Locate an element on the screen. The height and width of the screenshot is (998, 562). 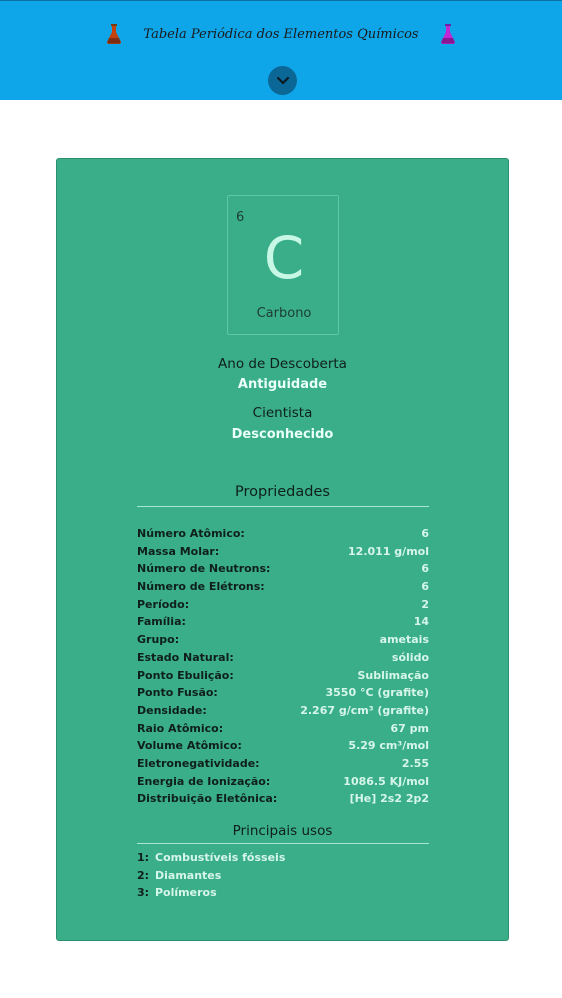
uses-divider is located at coordinates (283, 843).